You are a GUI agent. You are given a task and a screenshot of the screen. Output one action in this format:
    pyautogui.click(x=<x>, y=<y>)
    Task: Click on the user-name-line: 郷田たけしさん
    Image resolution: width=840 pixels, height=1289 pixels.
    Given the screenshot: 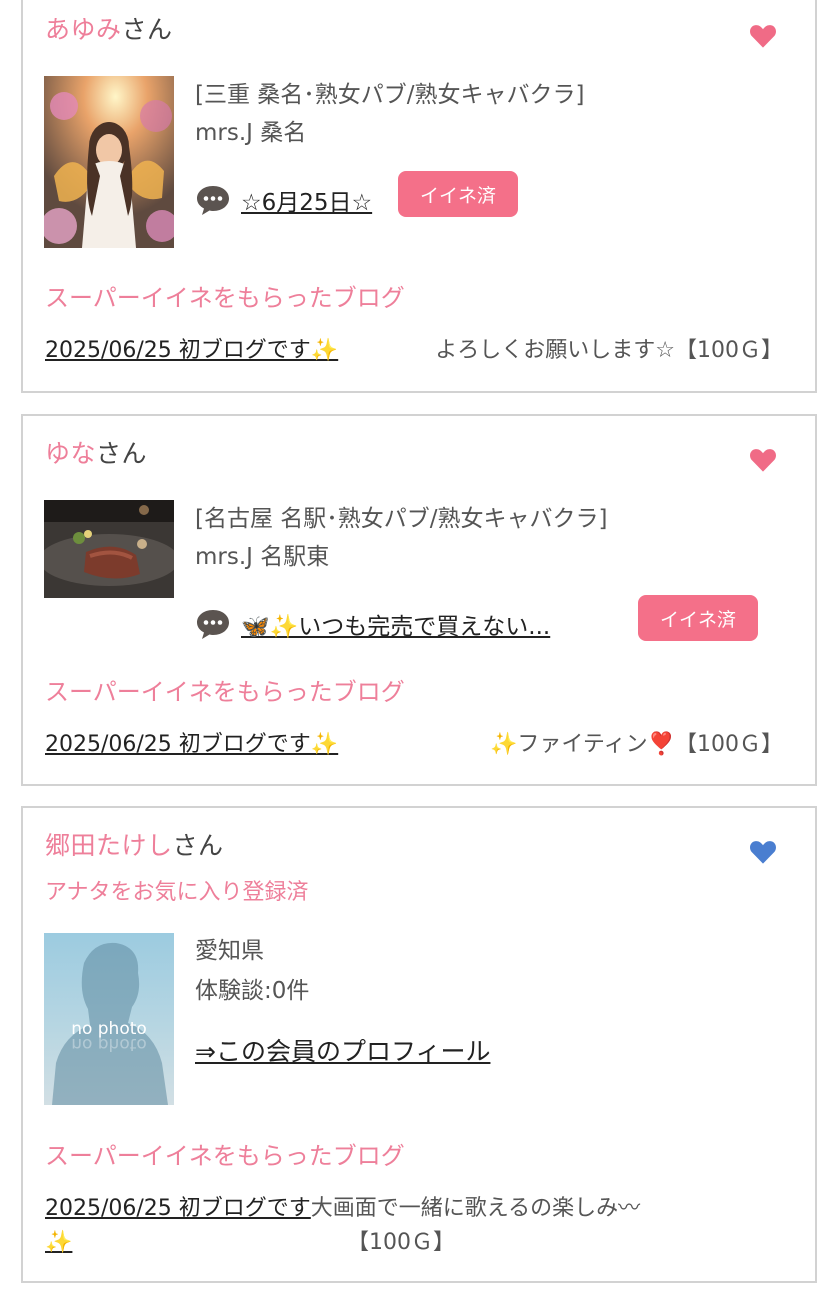 What is the action you would take?
    pyautogui.click(x=134, y=846)
    